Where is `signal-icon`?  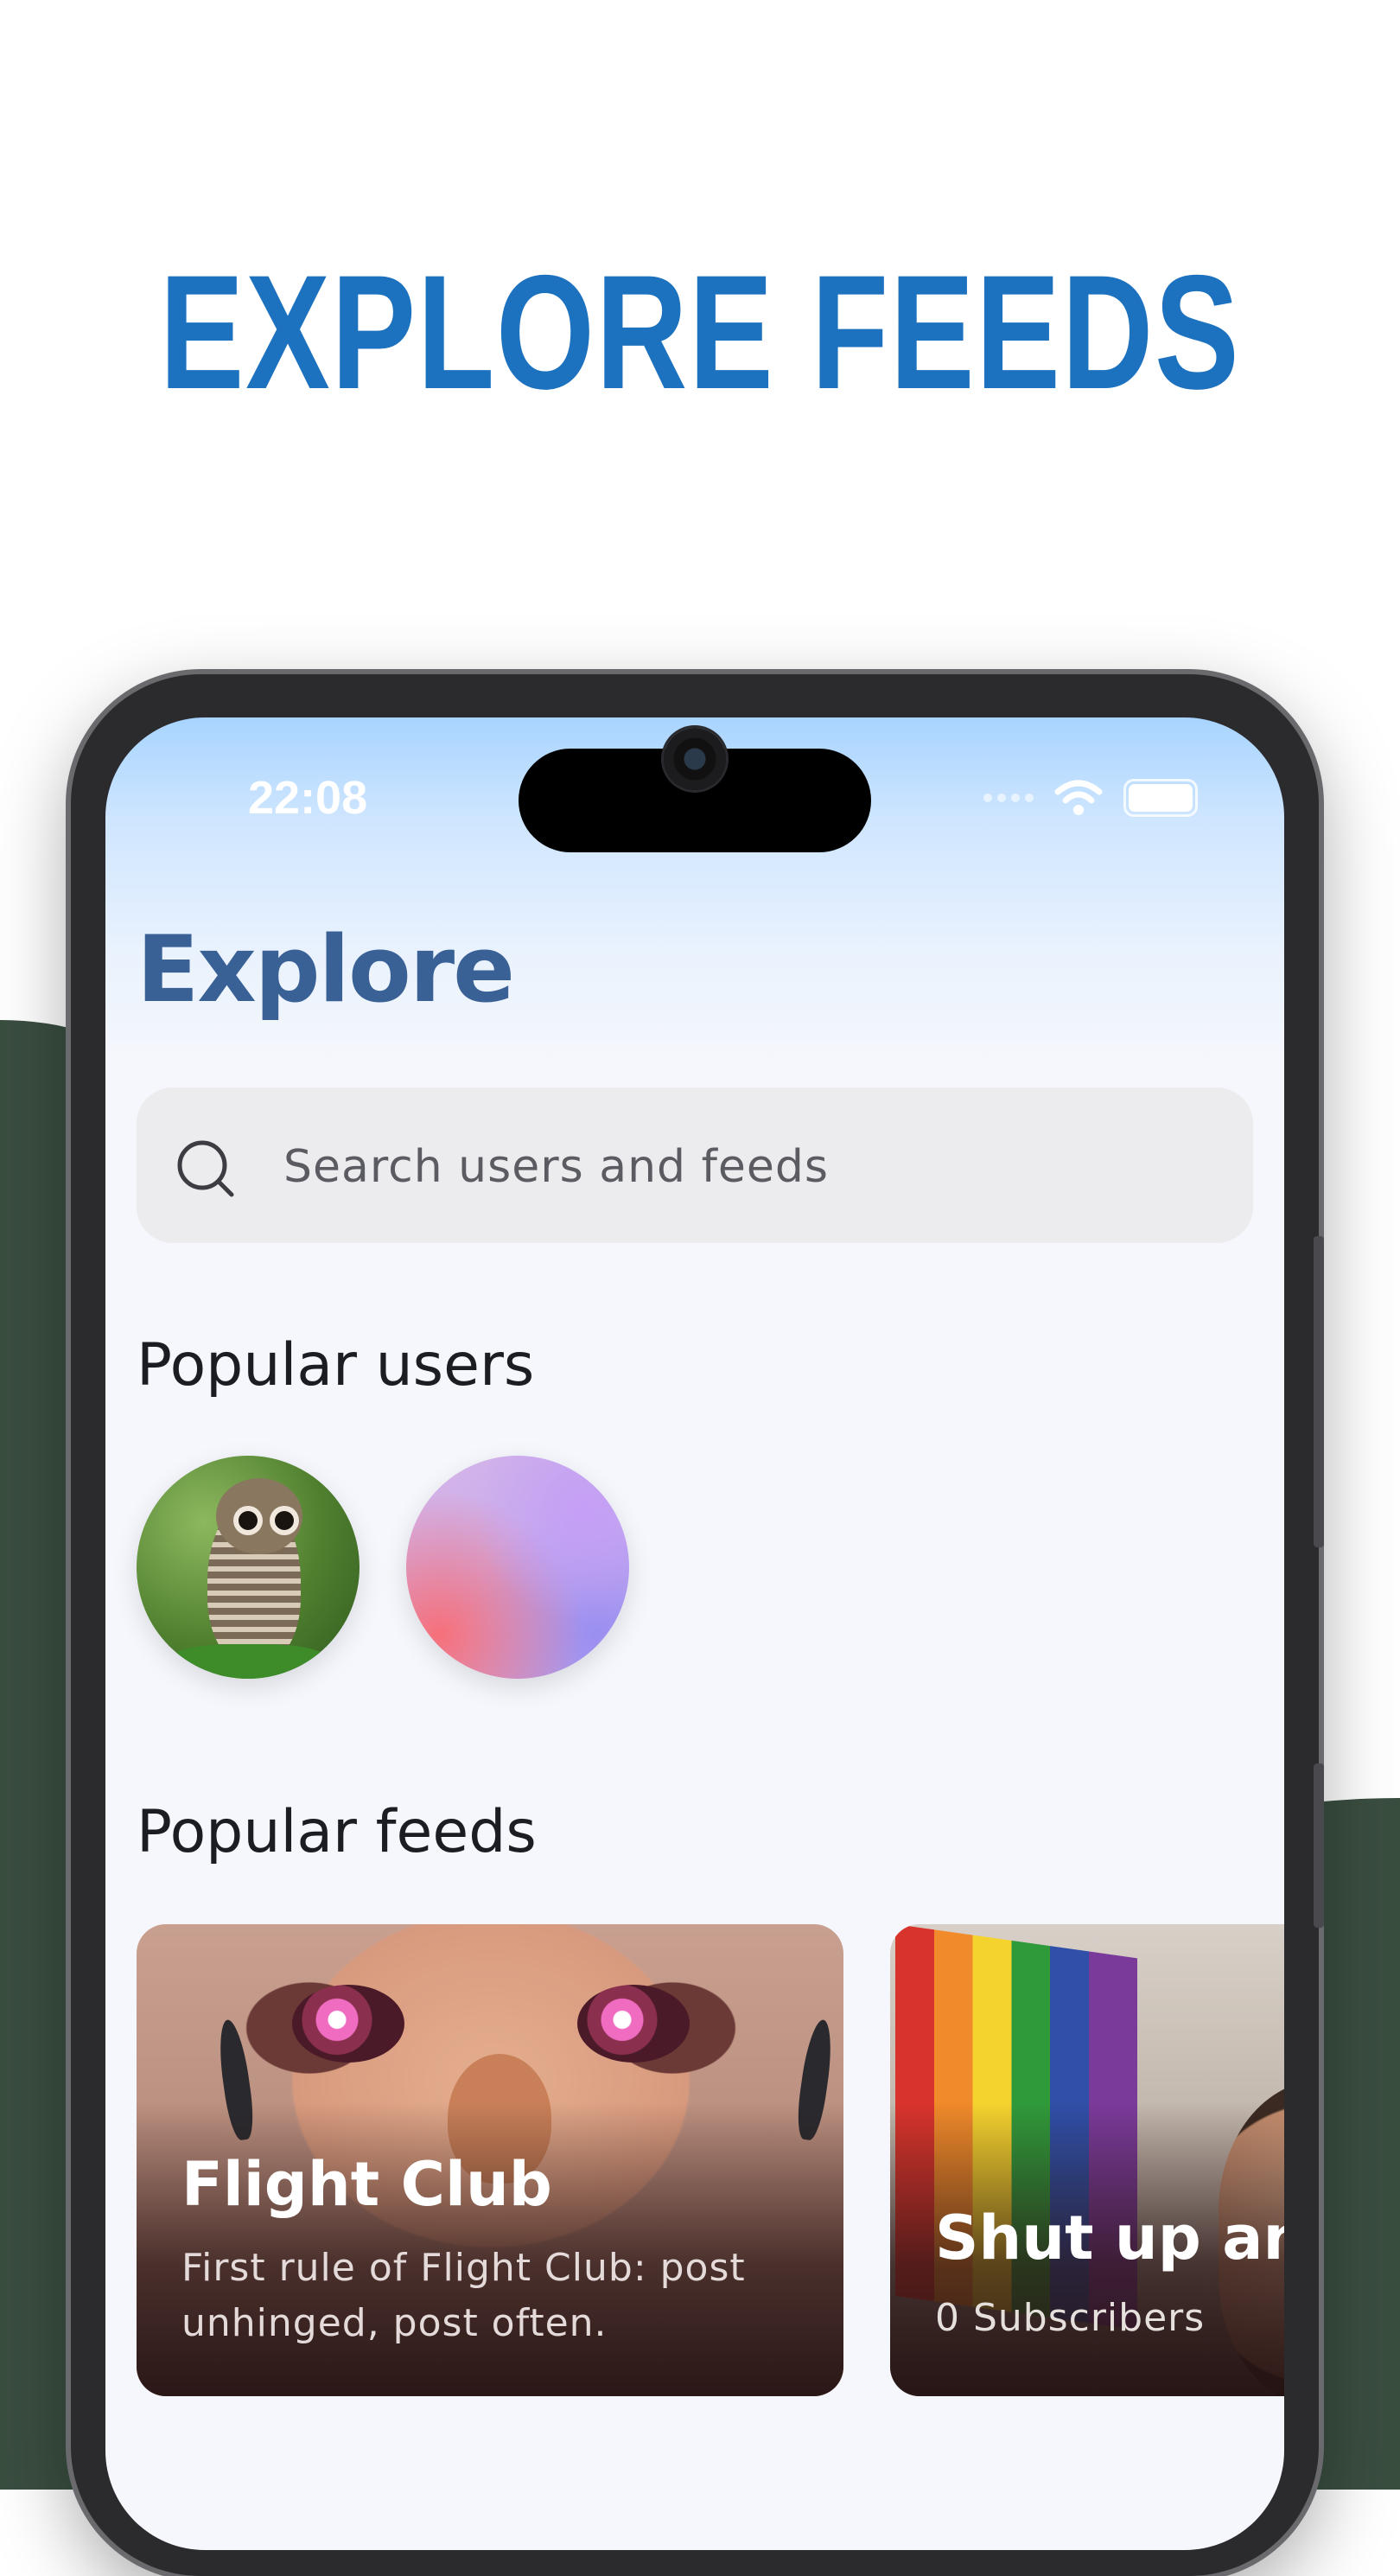 signal-icon is located at coordinates (1008, 798).